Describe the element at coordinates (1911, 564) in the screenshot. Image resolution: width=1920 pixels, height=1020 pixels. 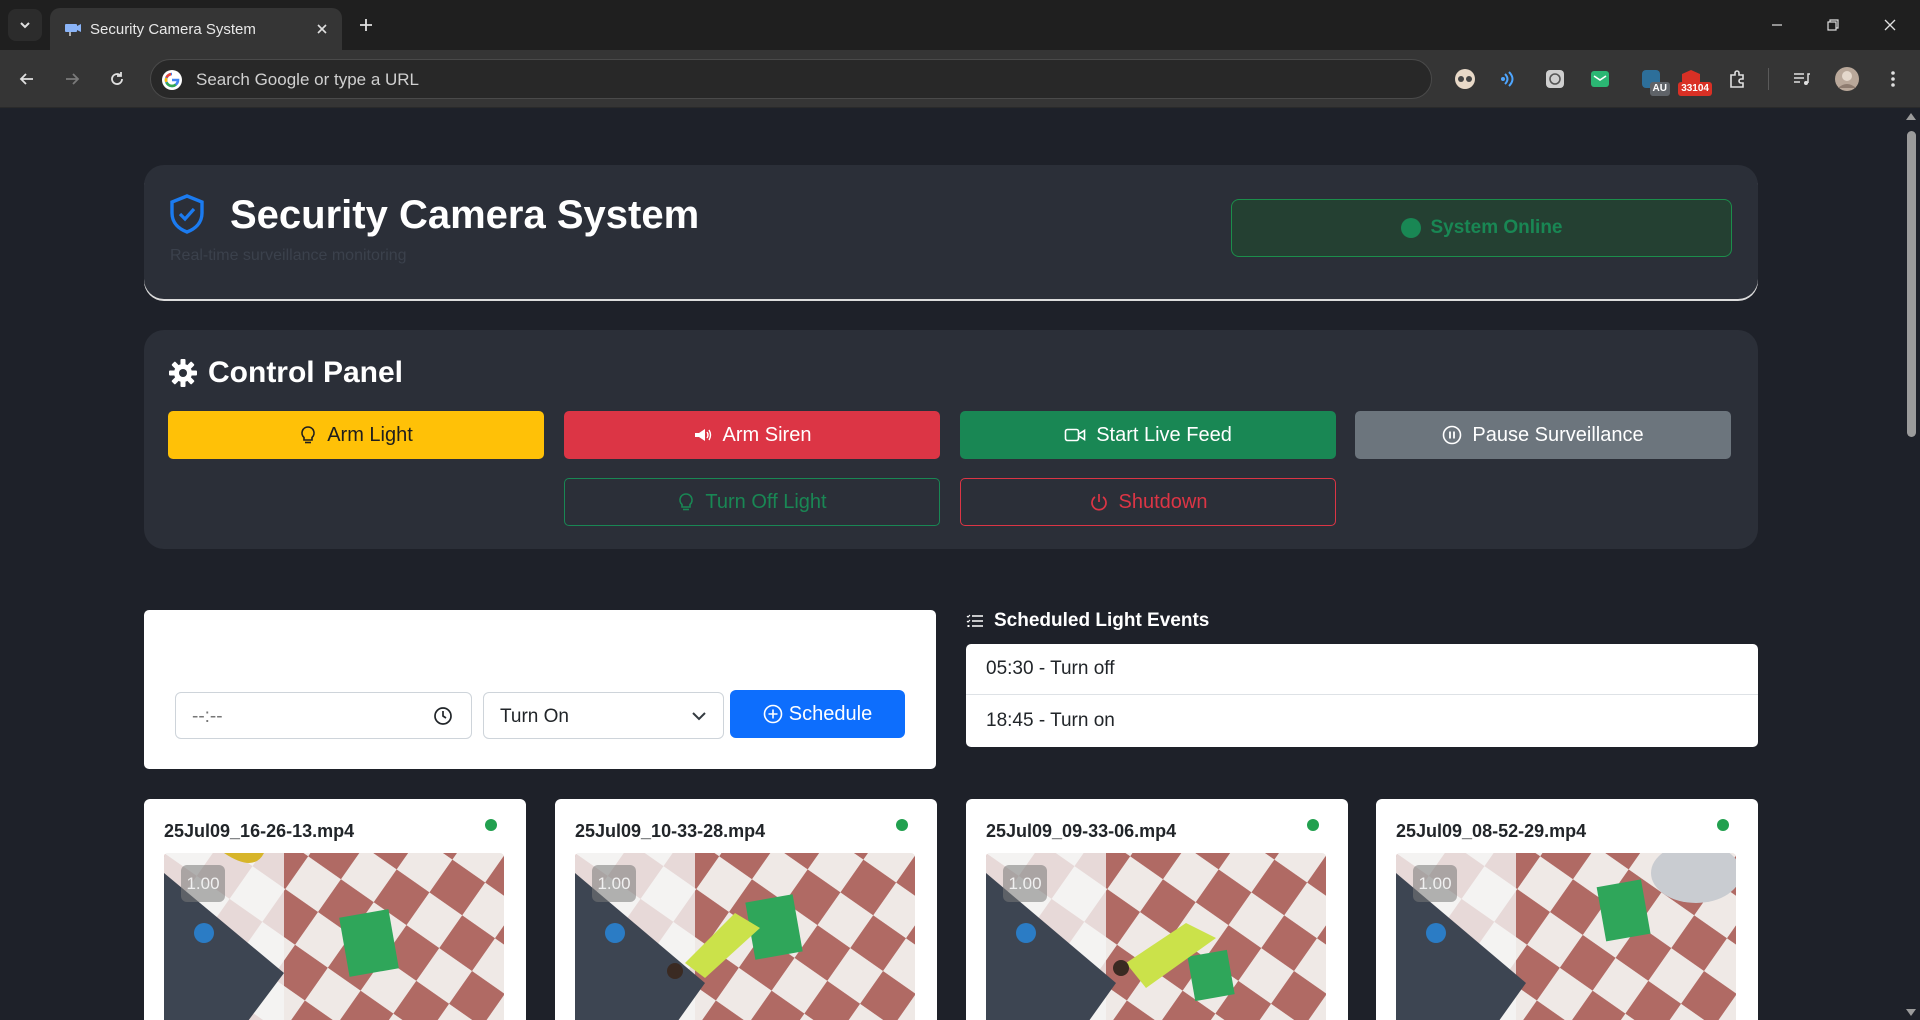
I see `page-scrollbar` at that location.